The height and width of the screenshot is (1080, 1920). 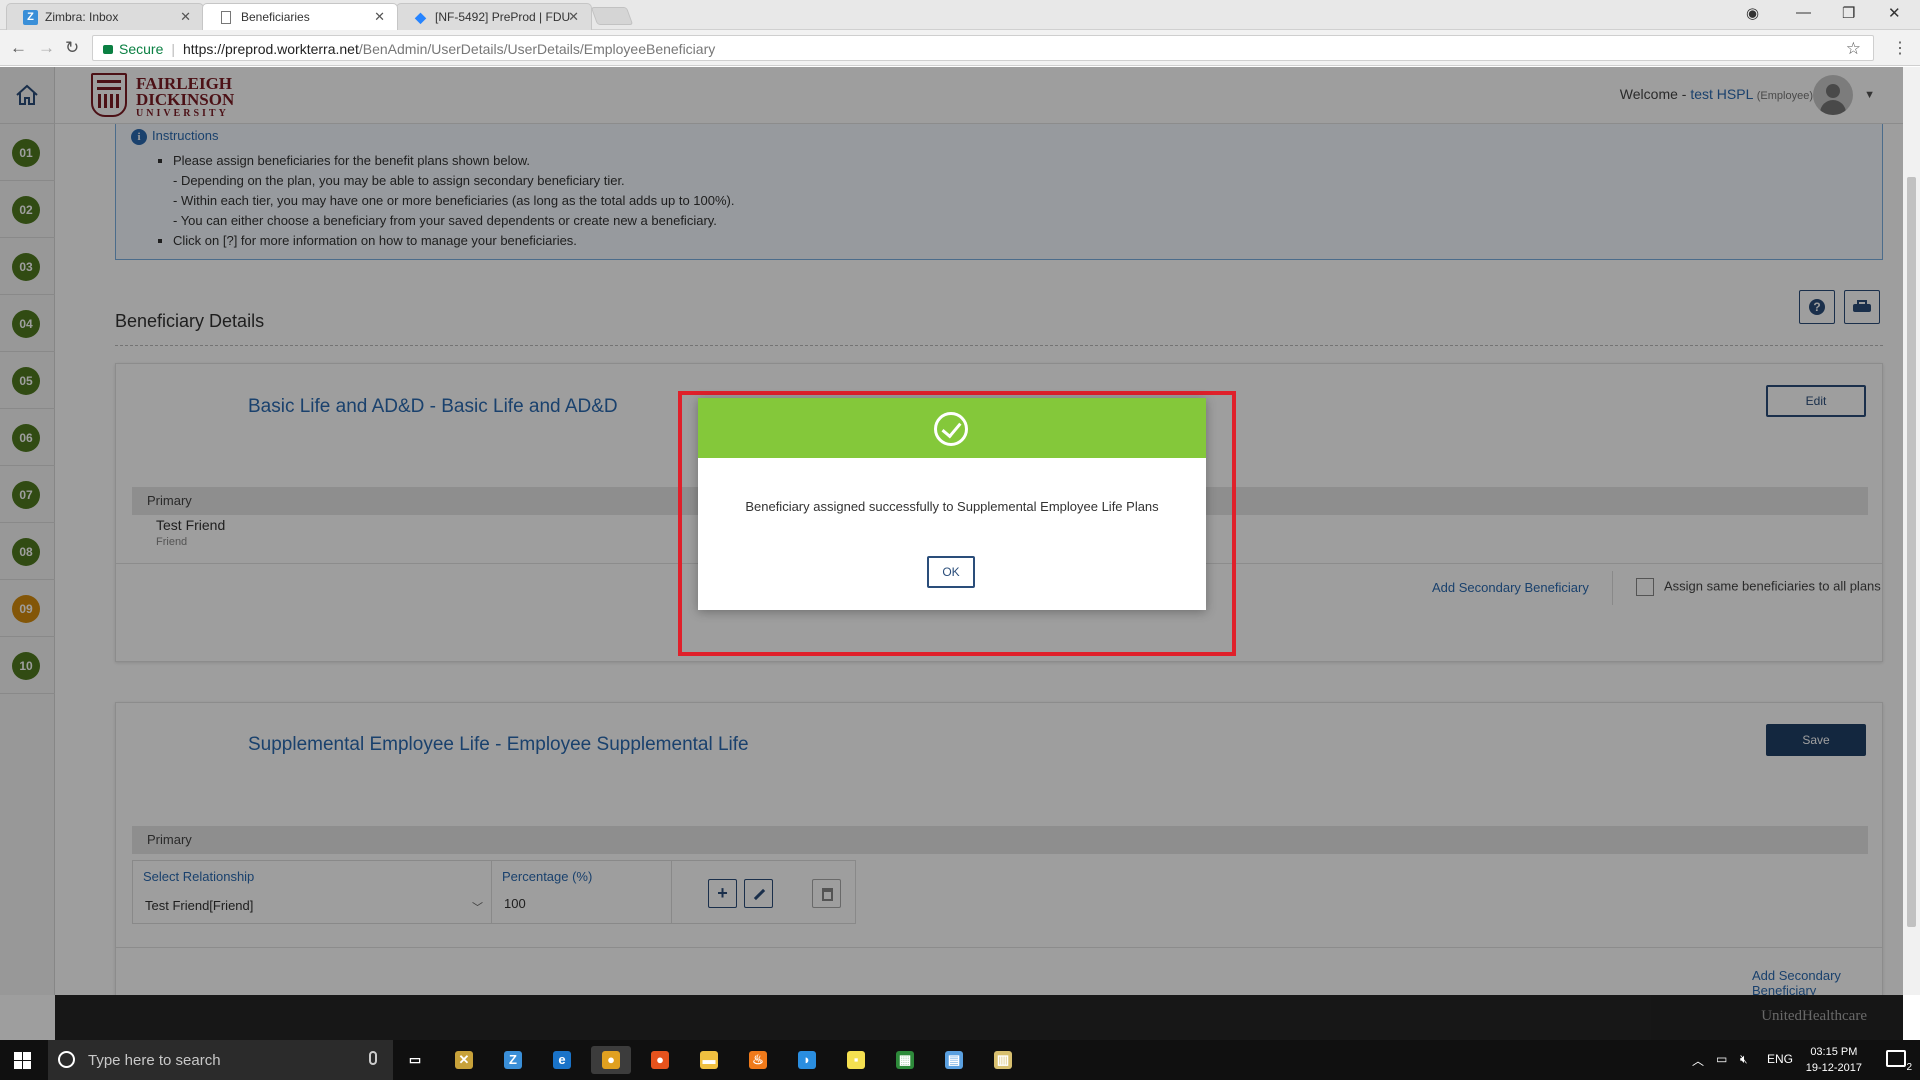 I want to click on tab-beneficiaries: Beneficiaries ✕, so click(x=300, y=16).